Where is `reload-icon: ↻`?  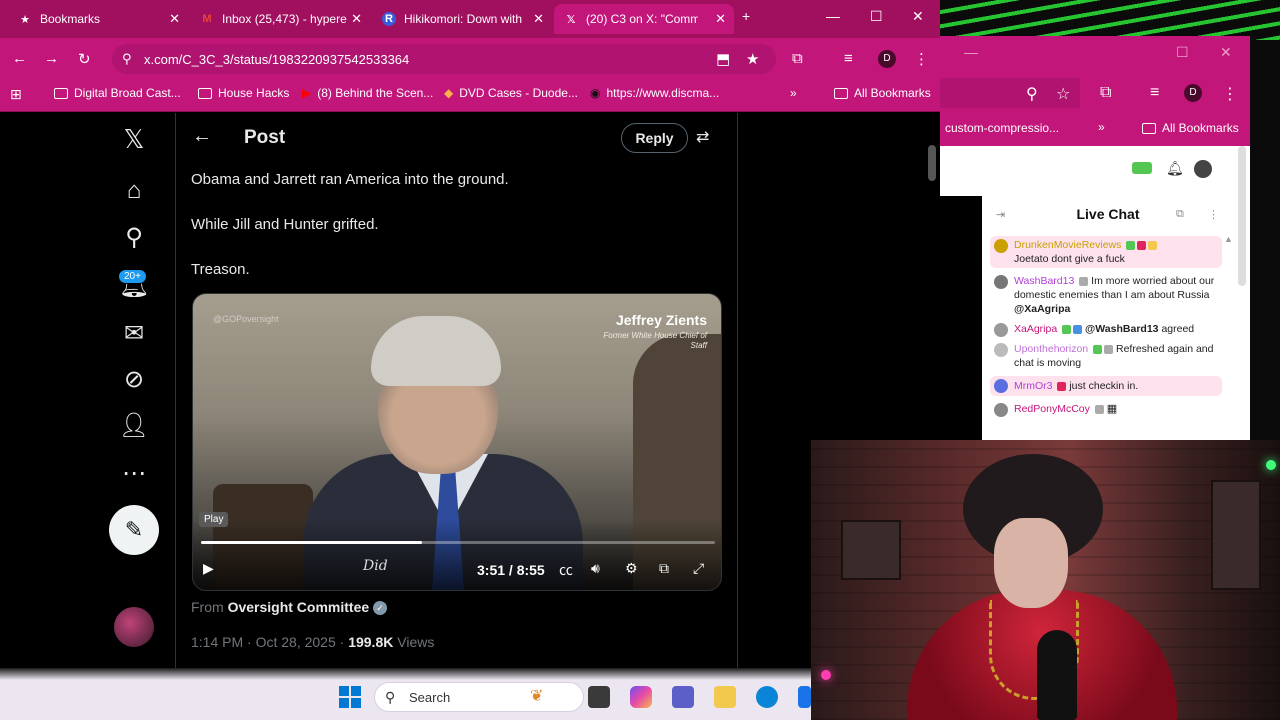 reload-icon: ↻ is located at coordinates (84, 59).